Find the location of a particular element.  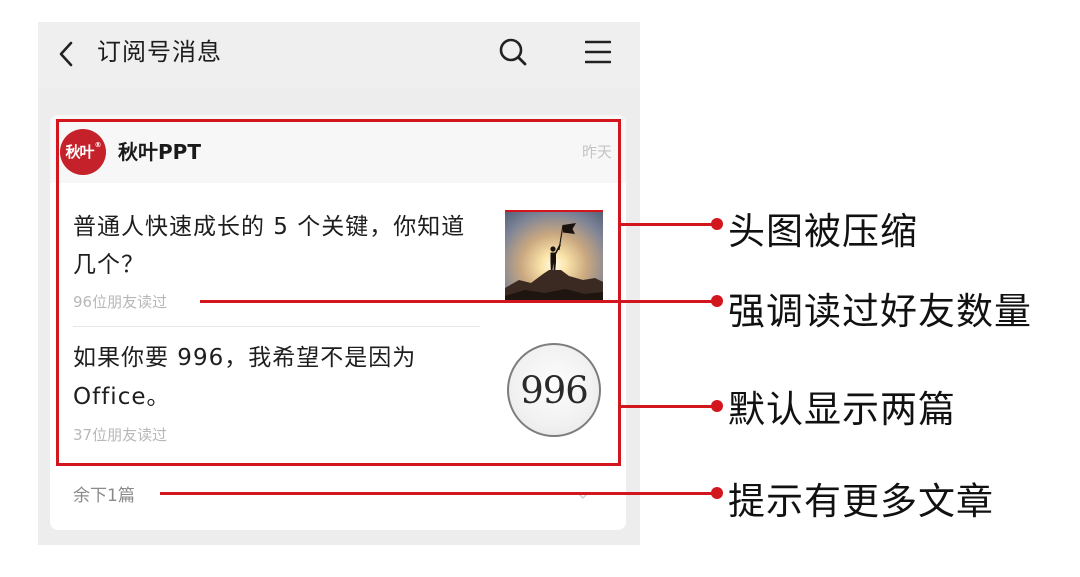

search-button is located at coordinates (513, 52).